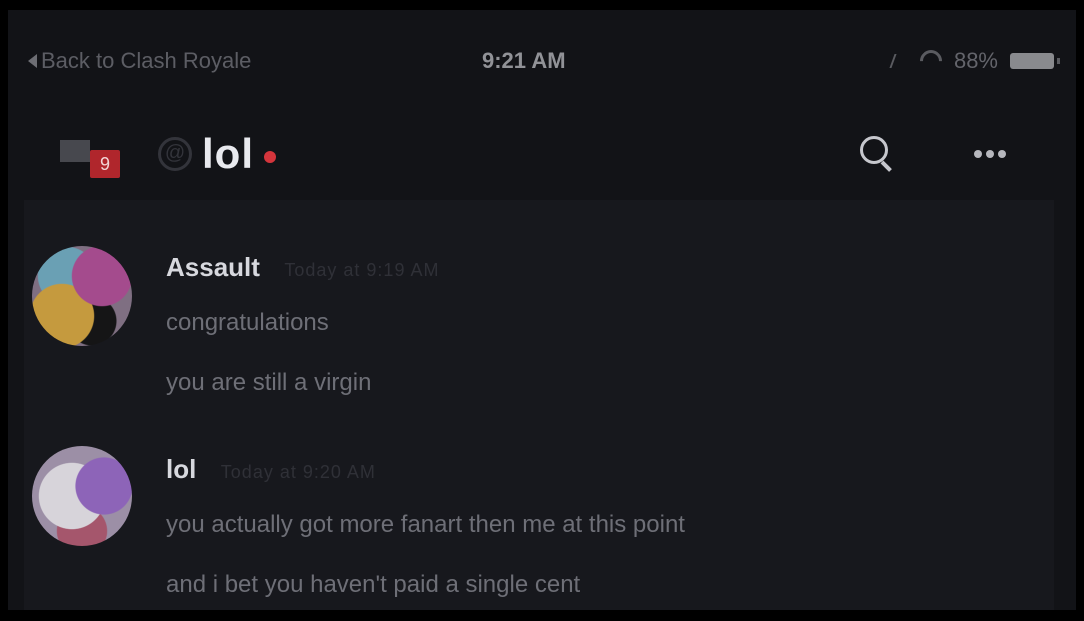  I want to click on battery-percent: 88%, so click(975, 60).